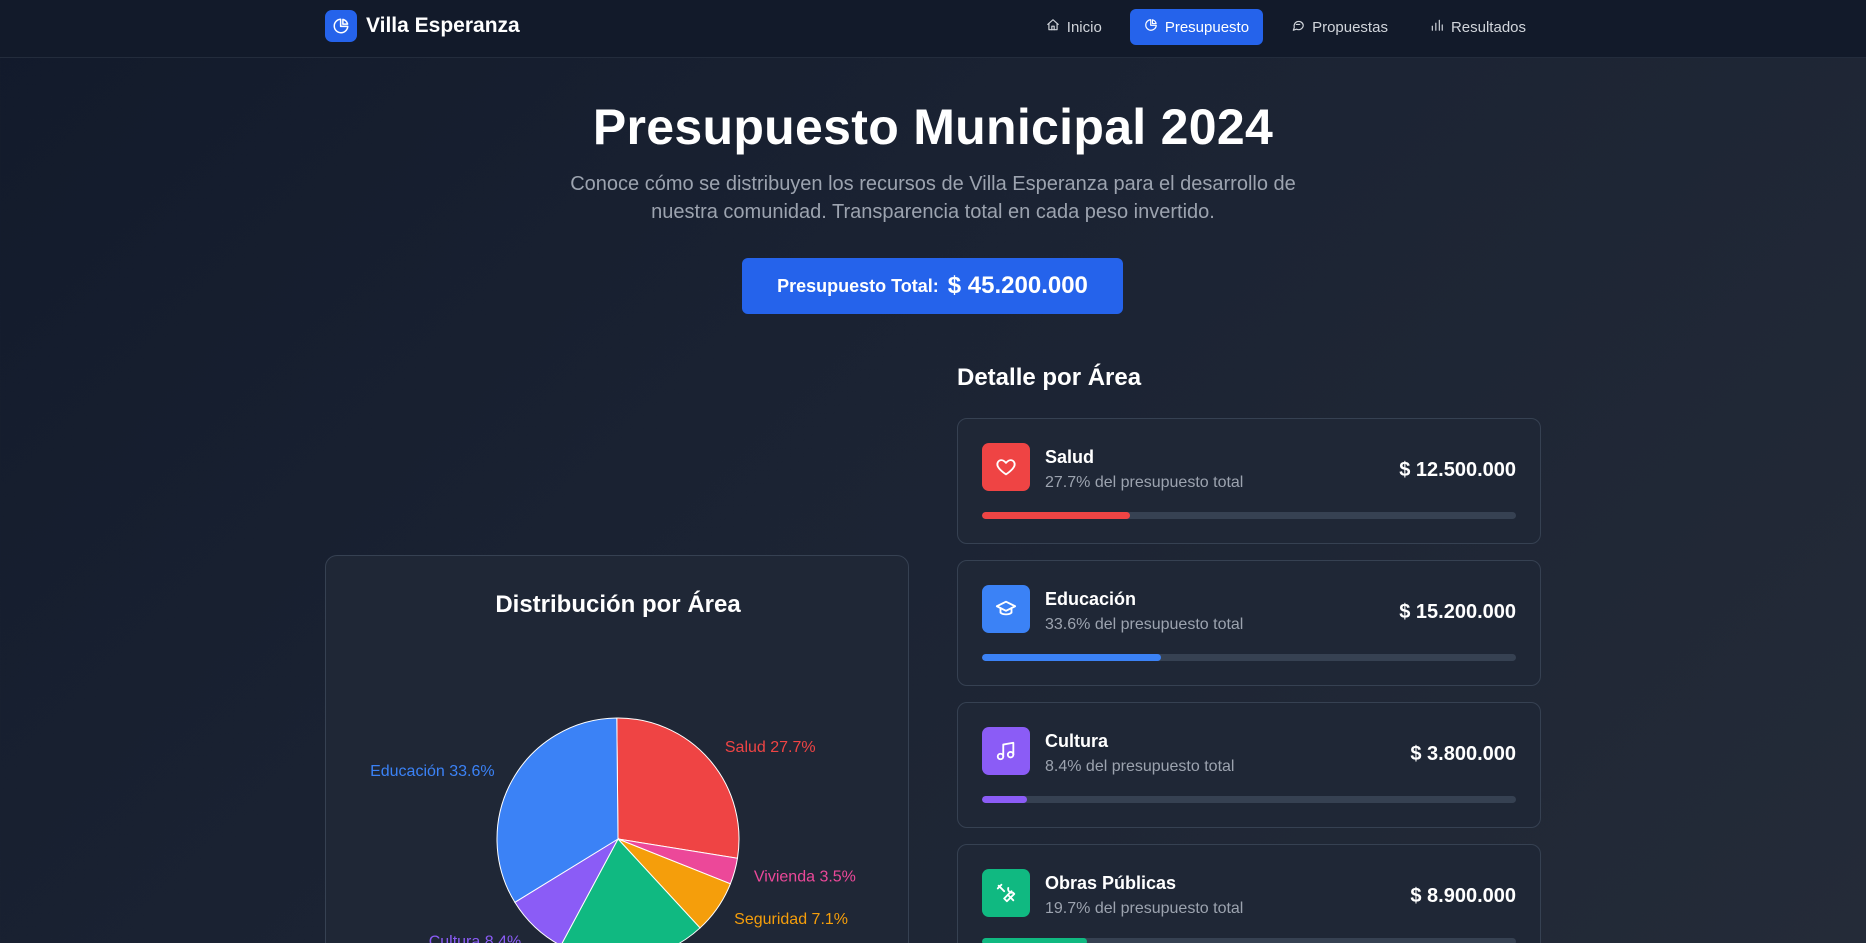  I want to click on area-percentage: 8.4% del presupuesto total, so click(1140, 766).